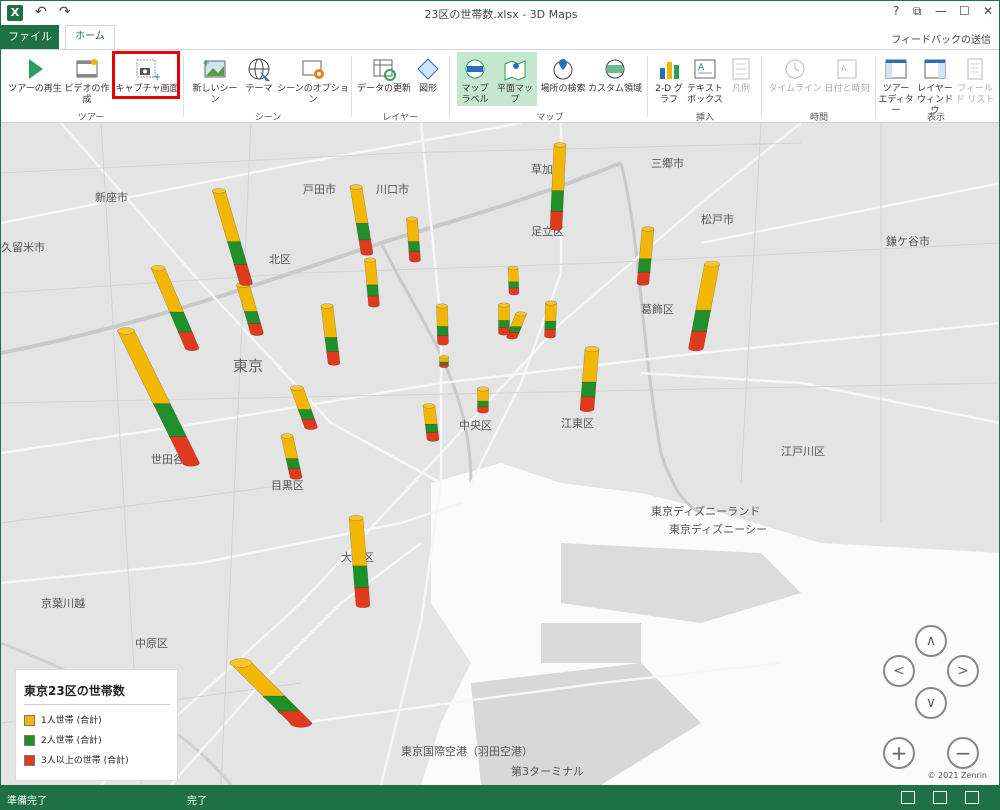 The height and width of the screenshot is (810, 1000). I want to click on view-grid-icon, so click(972, 797).